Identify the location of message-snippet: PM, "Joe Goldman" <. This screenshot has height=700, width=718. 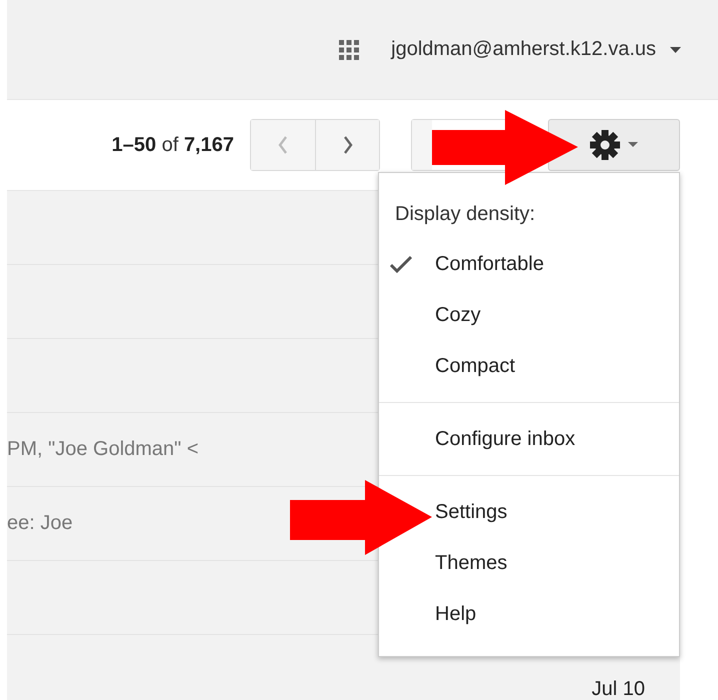
(103, 449).